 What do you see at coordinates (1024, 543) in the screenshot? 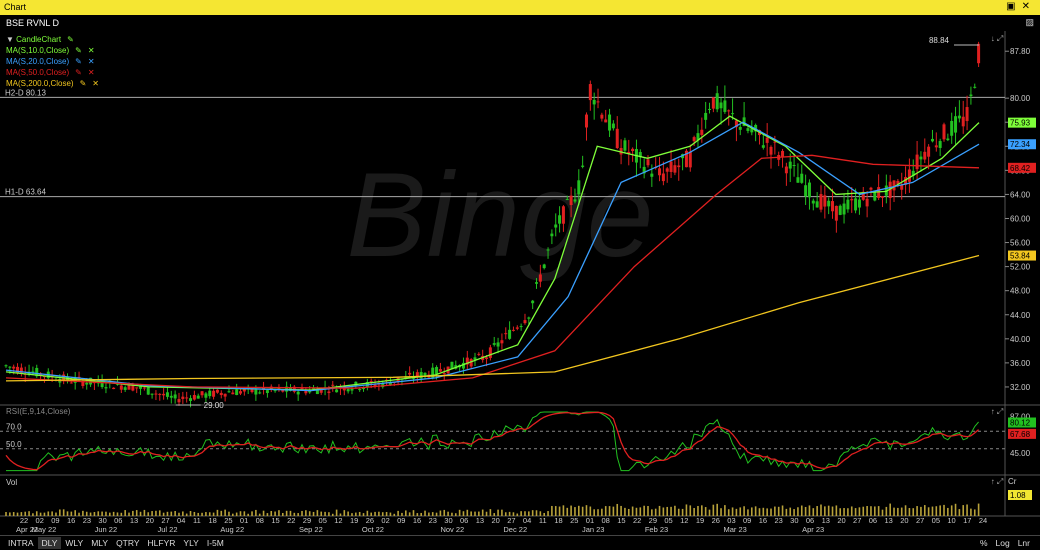
I see `scale-lnr-button: Lnr` at bounding box center [1024, 543].